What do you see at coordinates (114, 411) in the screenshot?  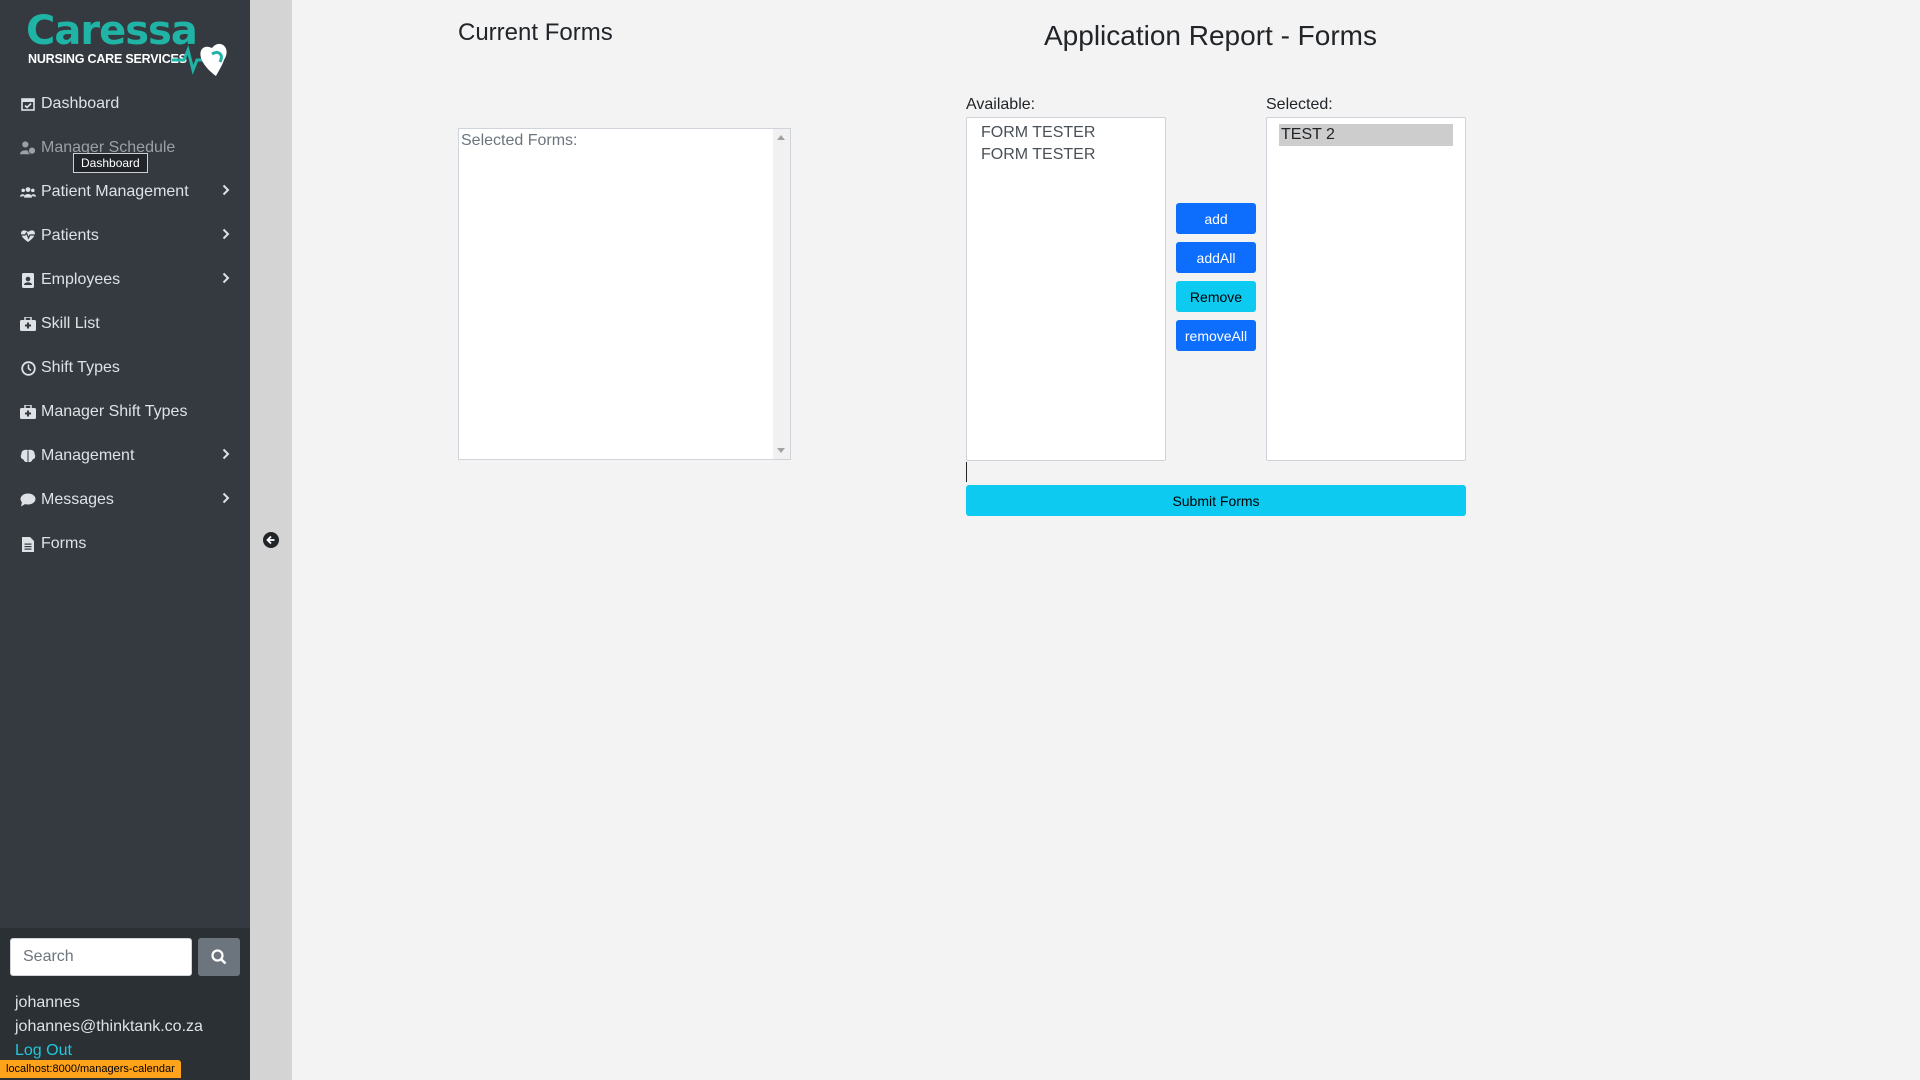 I see `sidebar-item-label: Manager Shift Types` at bounding box center [114, 411].